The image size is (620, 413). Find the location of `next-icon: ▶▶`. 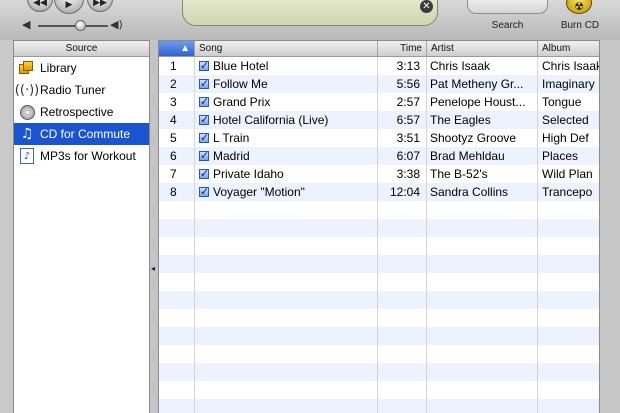

next-icon: ▶▶ is located at coordinates (100, 6).